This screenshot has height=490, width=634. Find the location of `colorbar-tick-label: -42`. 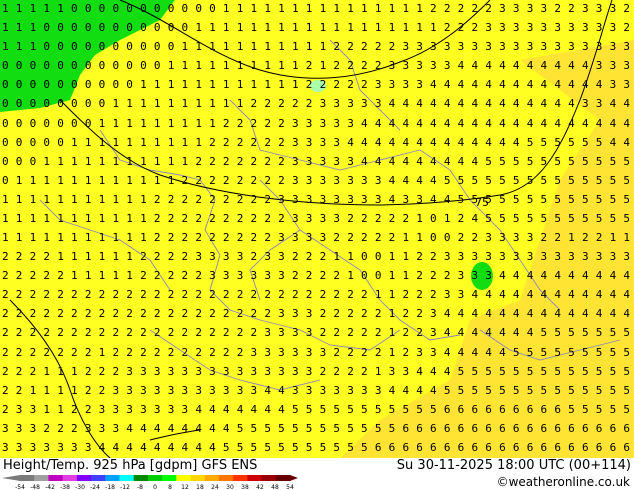

colorbar-tick-label: -42 is located at coordinates (50, 487).